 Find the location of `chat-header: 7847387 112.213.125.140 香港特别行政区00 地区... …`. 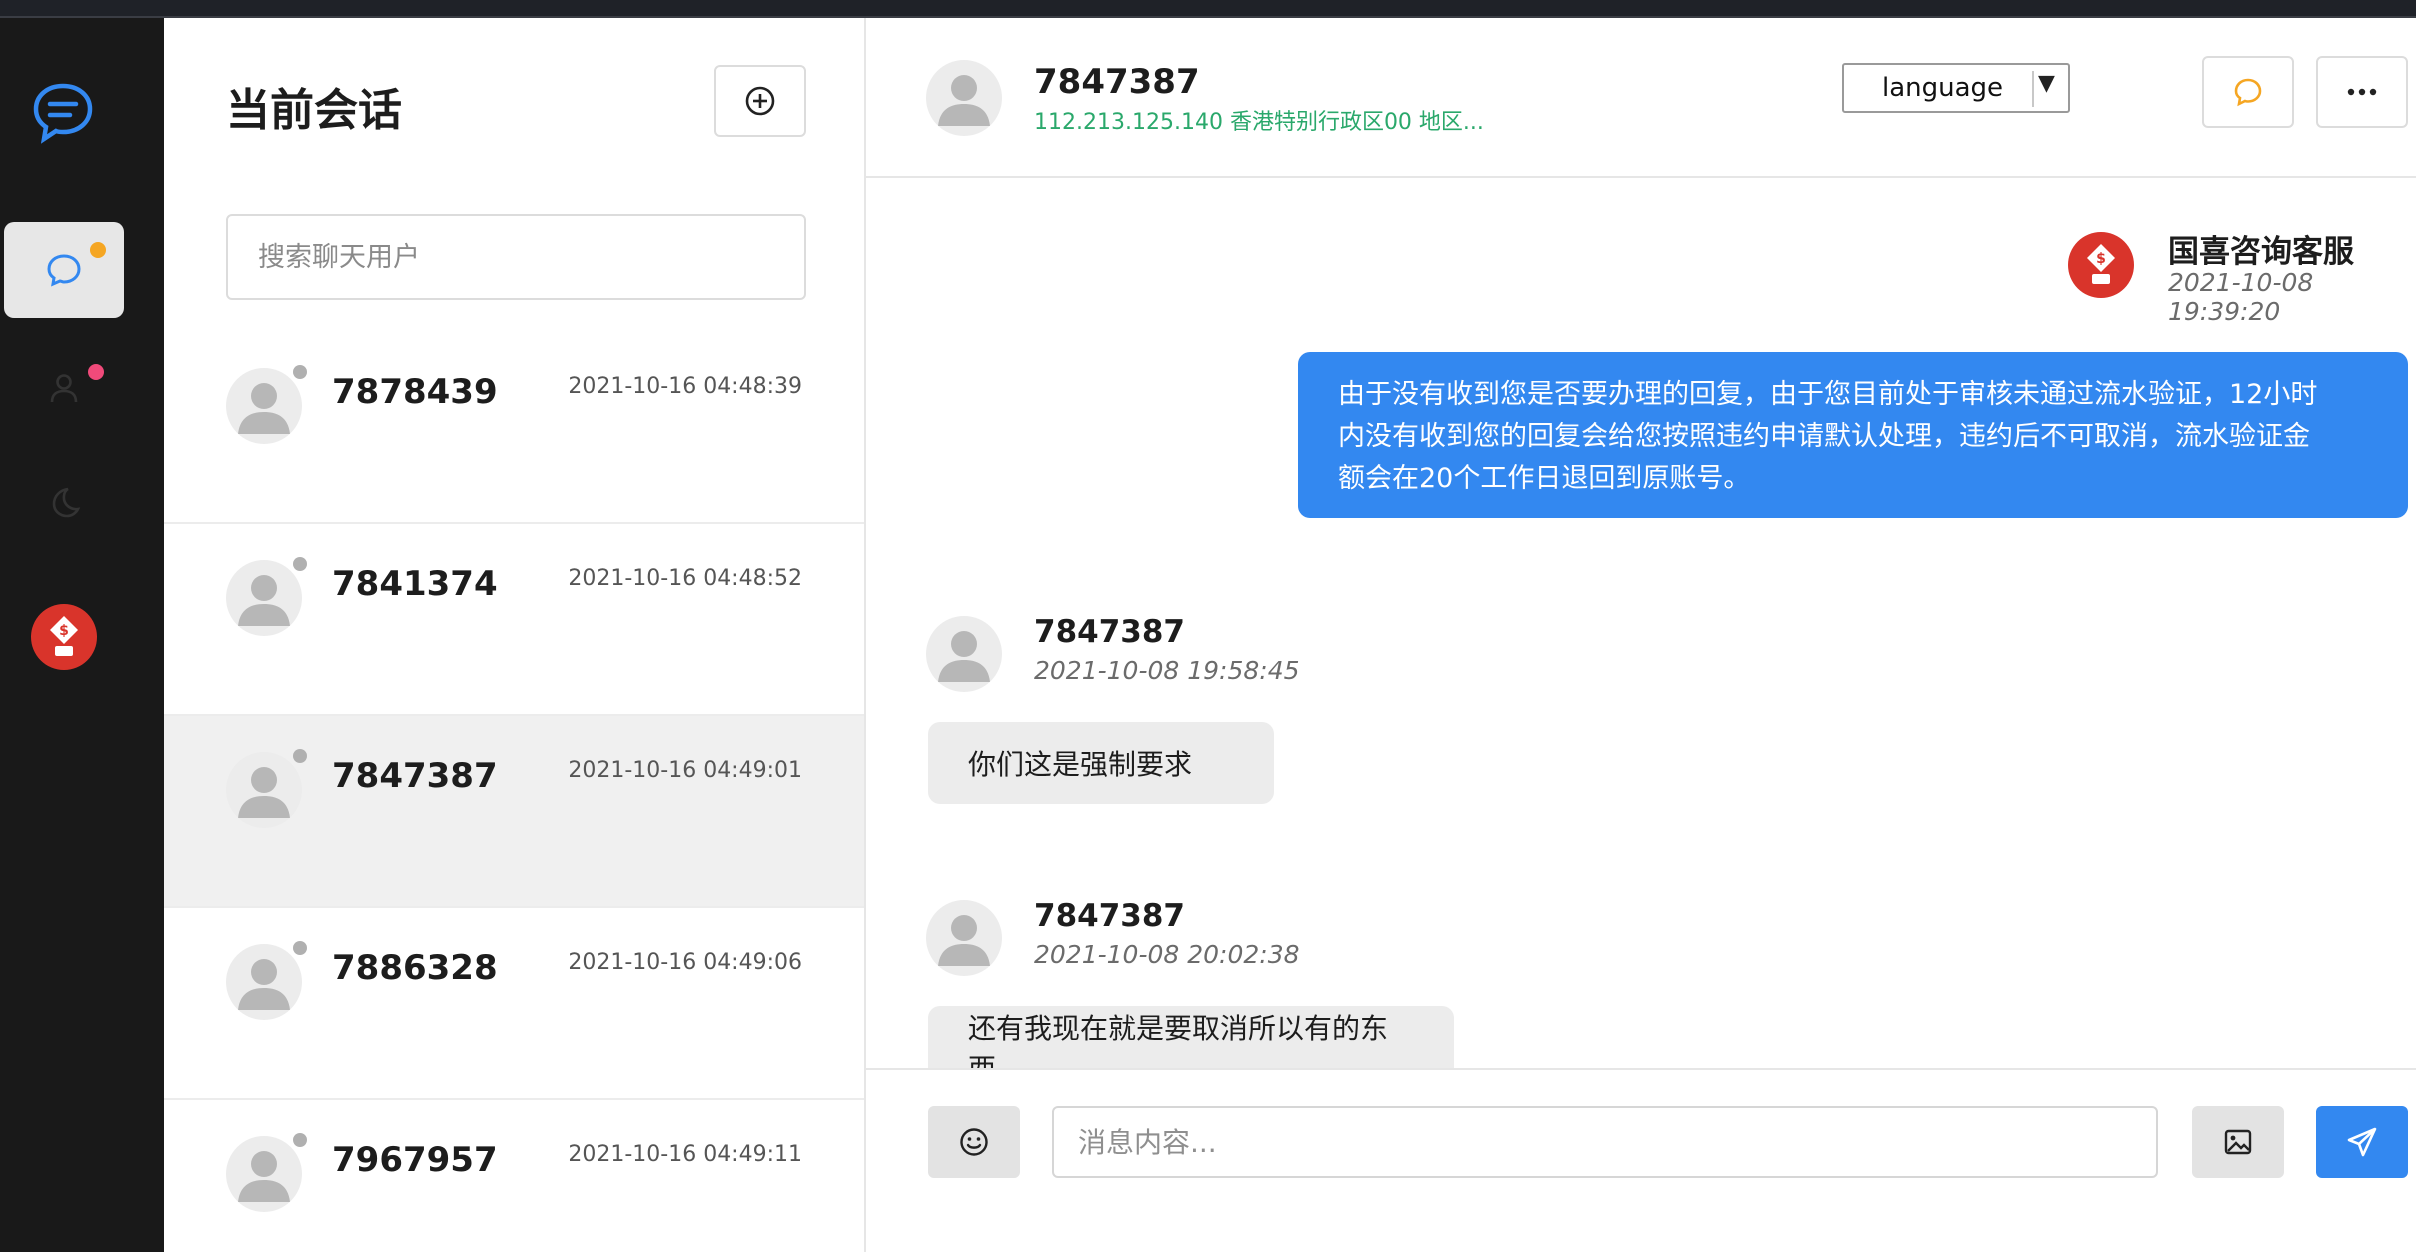

chat-header: 7847387 112.213.125.140 香港特别行政区00 地区... … is located at coordinates (1641, 98).